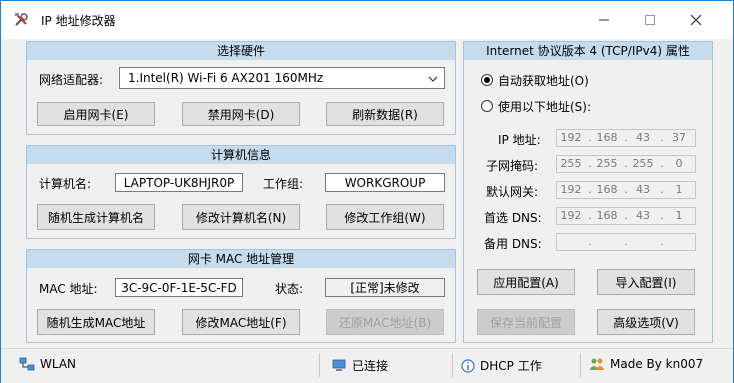 The height and width of the screenshot is (383, 734). What do you see at coordinates (385, 322) in the screenshot?
I see `restore-mac-button: 还原MAC地址(B)` at bounding box center [385, 322].